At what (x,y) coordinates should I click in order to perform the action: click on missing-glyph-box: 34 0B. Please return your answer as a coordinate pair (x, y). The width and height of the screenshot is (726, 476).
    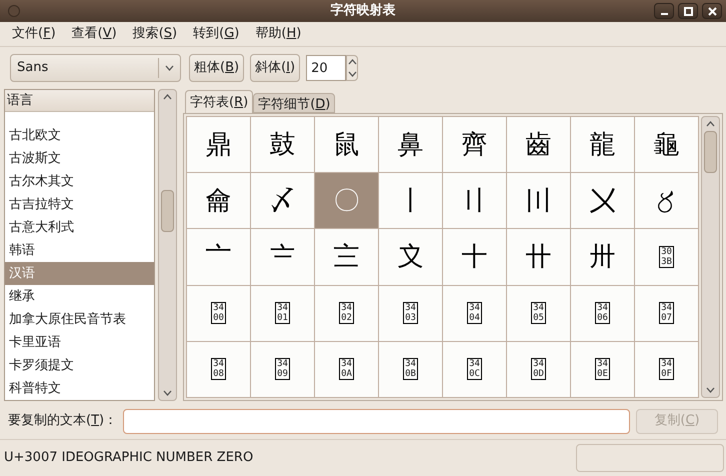
    Looking at the image, I should click on (410, 369).